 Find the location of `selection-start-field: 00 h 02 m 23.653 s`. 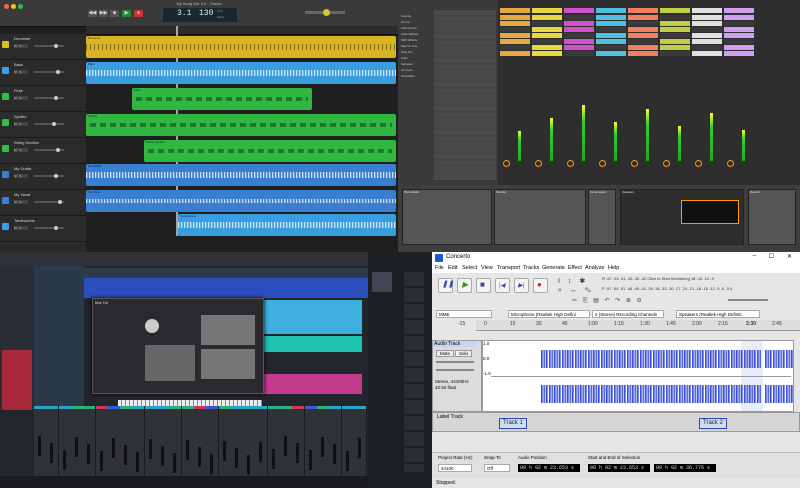

selection-start-field: 00 h 02 m 23.653 s is located at coordinates (619, 468).